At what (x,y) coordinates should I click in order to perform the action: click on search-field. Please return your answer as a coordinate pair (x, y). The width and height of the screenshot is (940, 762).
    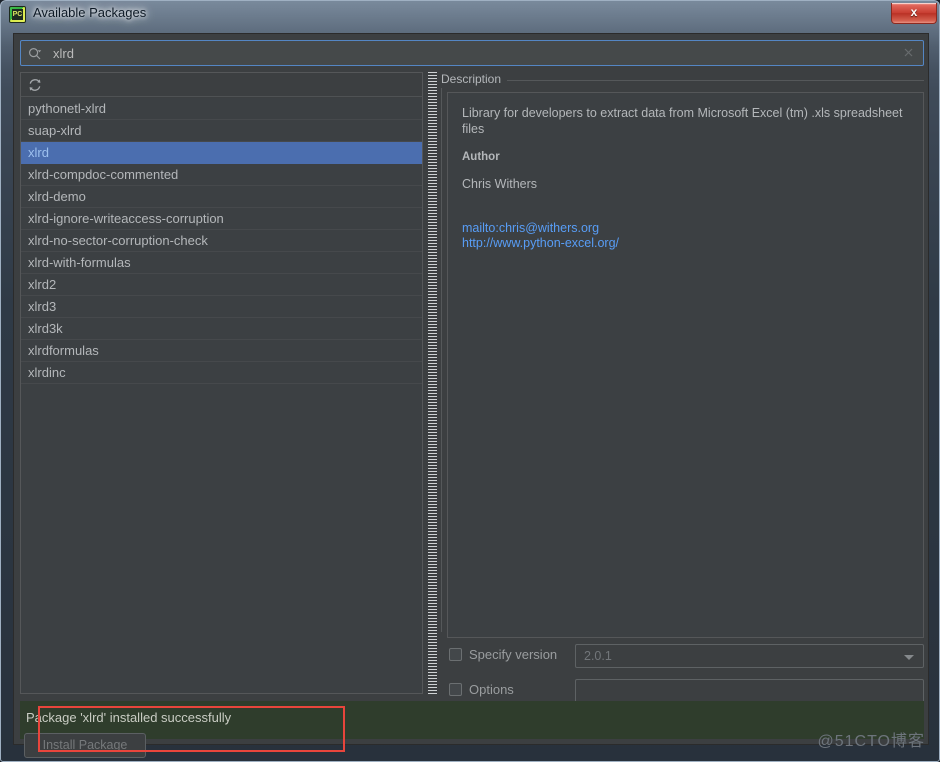
    Looking at the image, I should click on (472, 53).